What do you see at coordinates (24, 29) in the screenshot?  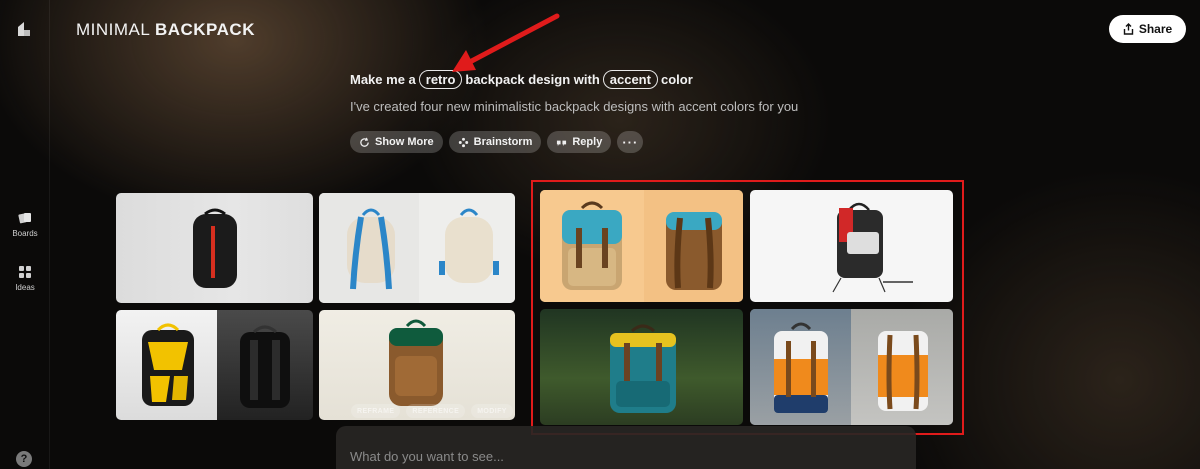 I see `logo-icon` at bounding box center [24, 29].